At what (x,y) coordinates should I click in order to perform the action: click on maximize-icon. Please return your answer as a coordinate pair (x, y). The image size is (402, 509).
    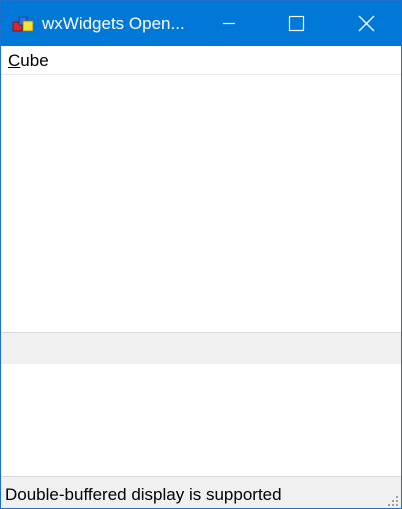
    Looking at the image, I should click on (296, 23).